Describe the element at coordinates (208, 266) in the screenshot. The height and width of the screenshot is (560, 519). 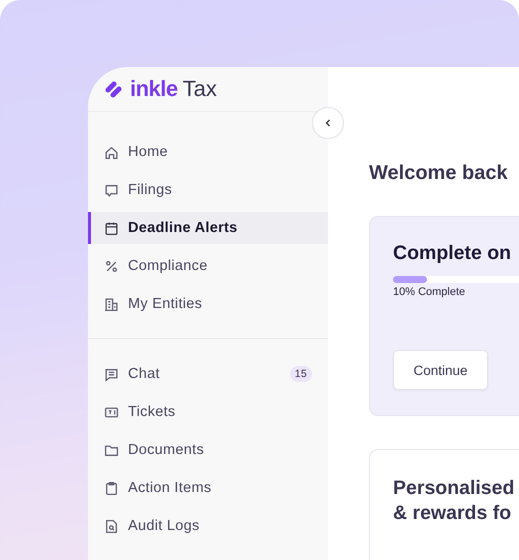
I see `sidebar-item: Compliance` at that location.